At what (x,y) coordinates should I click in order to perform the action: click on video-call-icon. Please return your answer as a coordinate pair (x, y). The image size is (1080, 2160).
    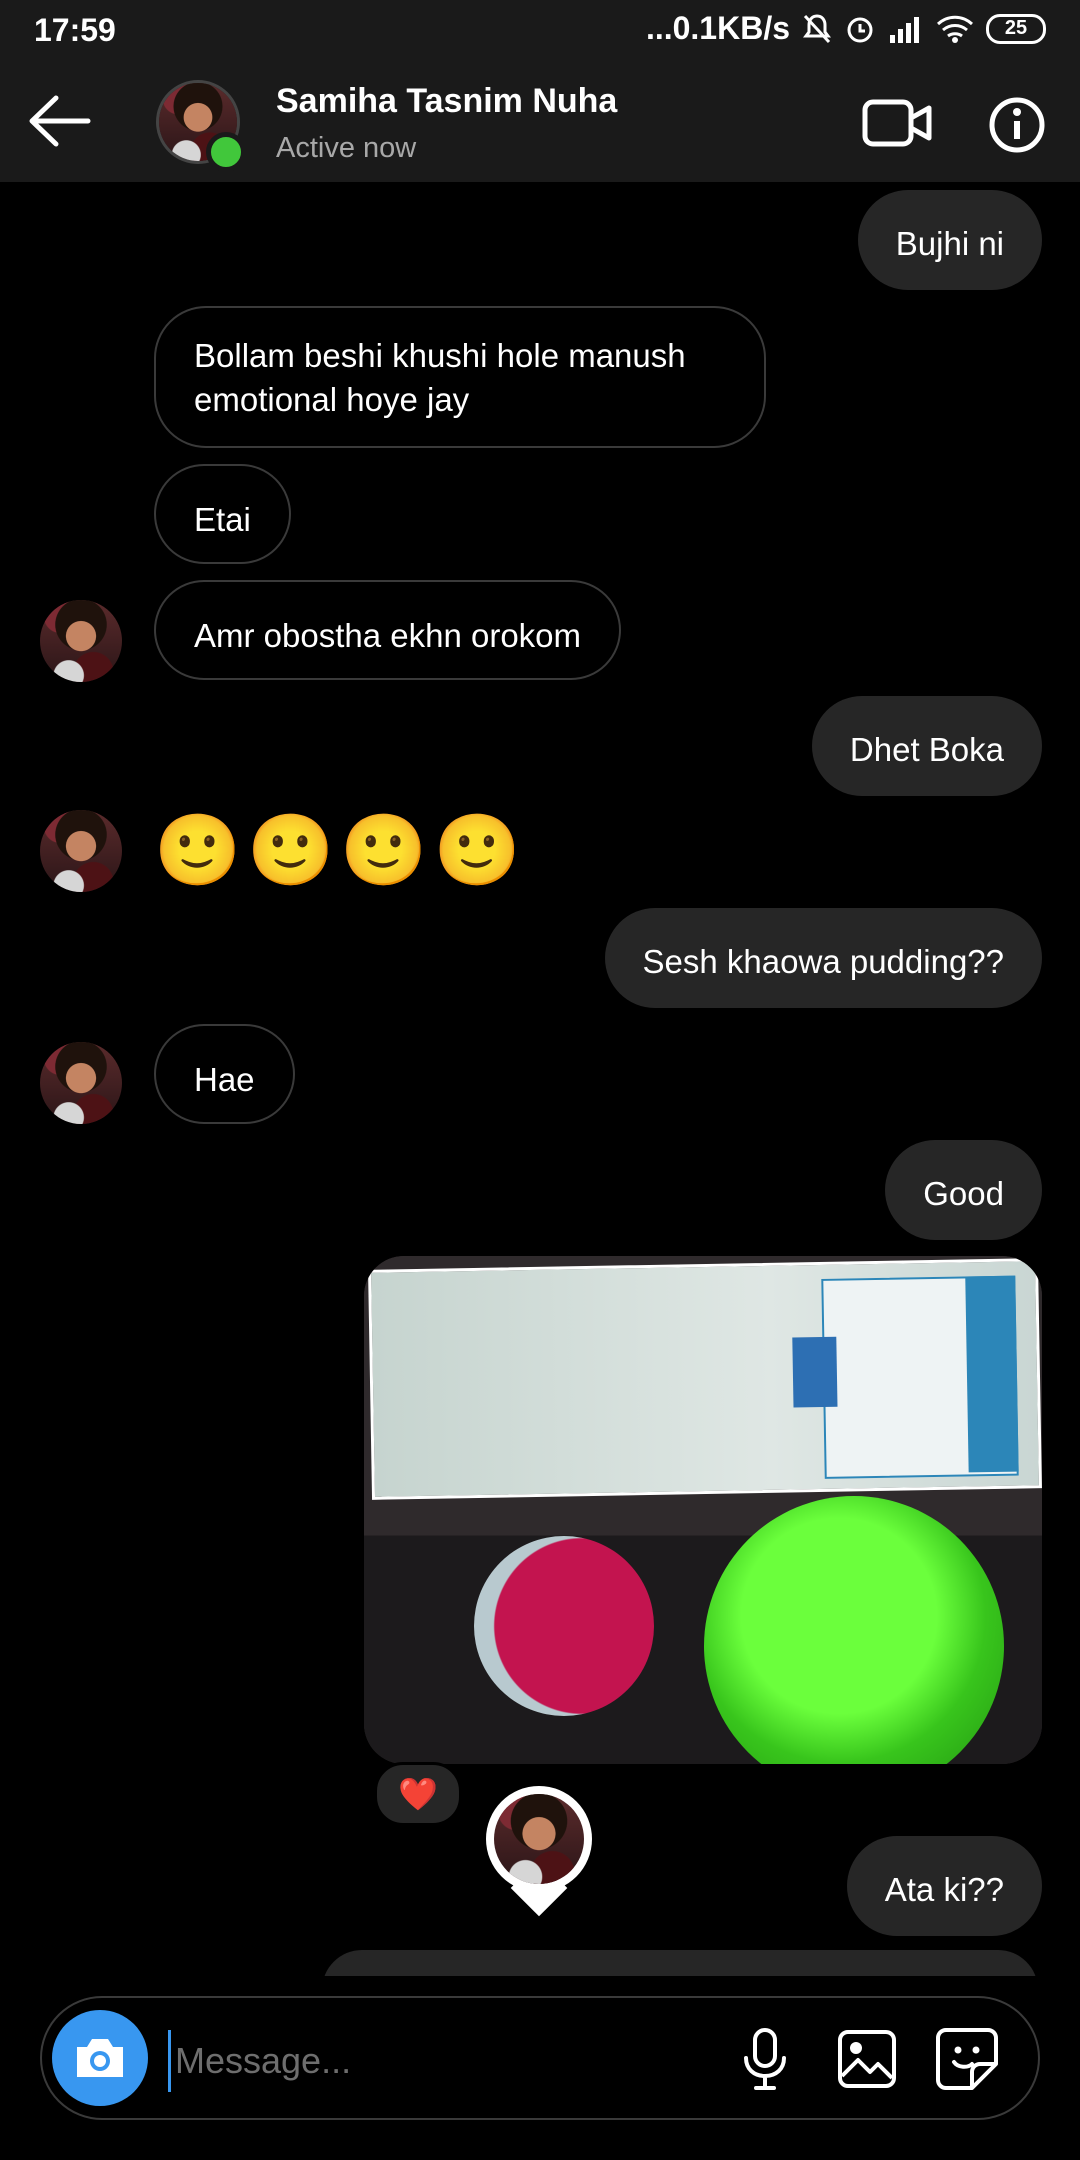
    Looking at the image, I should click on (898, 123).